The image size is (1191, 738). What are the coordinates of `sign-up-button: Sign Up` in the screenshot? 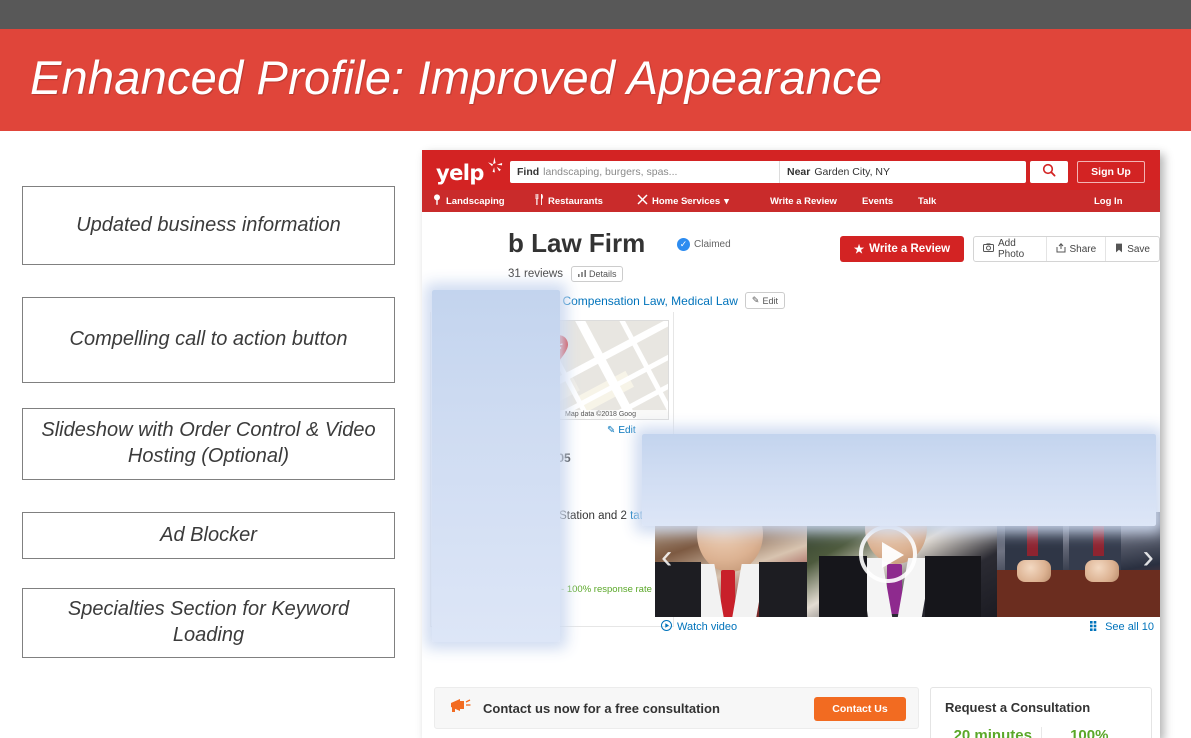 It's located at (1111, 172).